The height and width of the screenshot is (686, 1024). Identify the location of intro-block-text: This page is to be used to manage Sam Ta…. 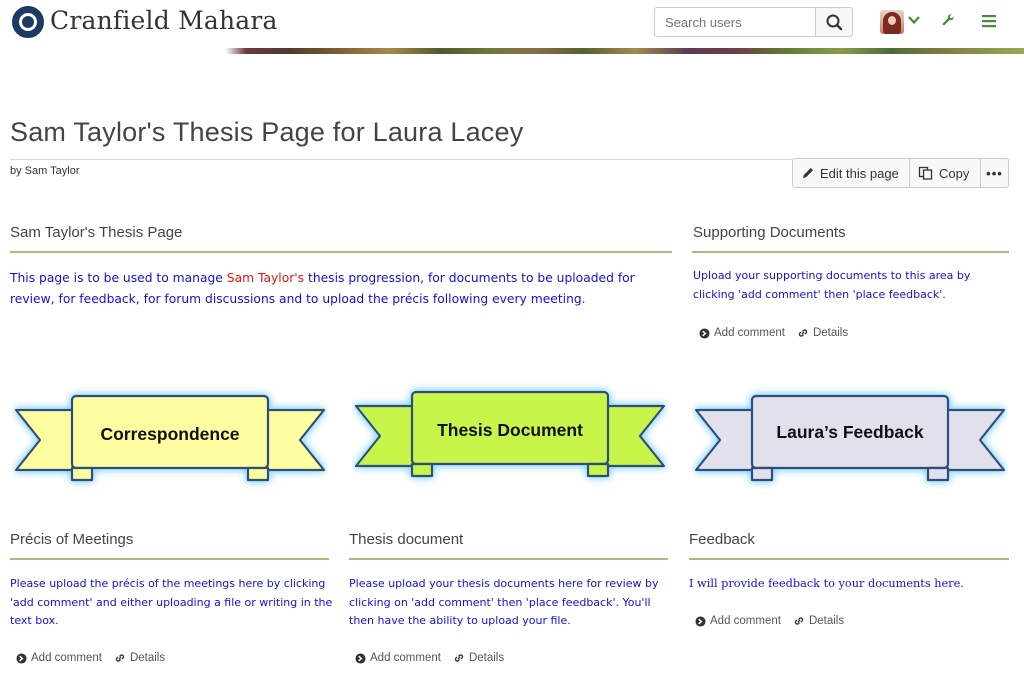
(342, 289).